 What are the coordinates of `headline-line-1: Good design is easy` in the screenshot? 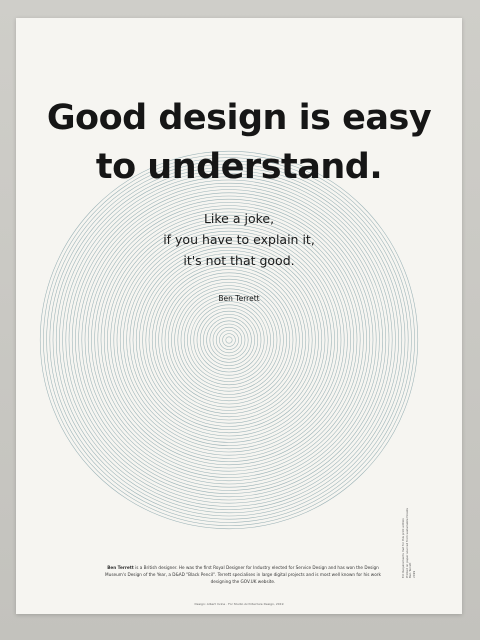 It's located at (239, 118).